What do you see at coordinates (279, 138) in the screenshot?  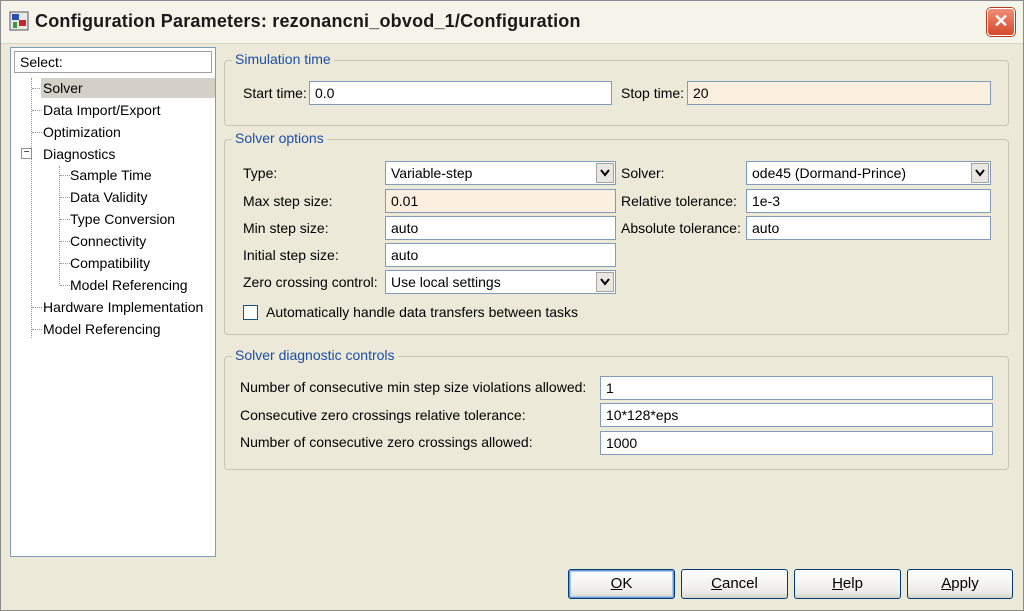 I see `solver-options-legend: Solver options` at bounding box center [279, 138].